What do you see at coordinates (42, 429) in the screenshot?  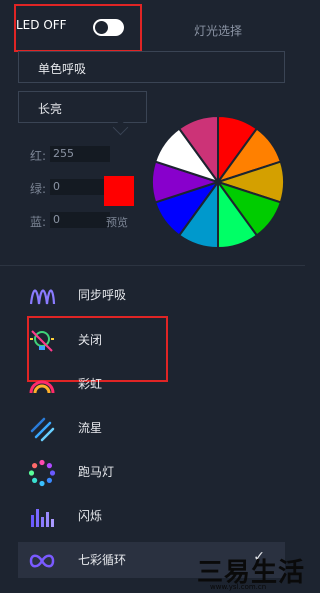 I see `meteor-icon` at bounding box center [42, 429].